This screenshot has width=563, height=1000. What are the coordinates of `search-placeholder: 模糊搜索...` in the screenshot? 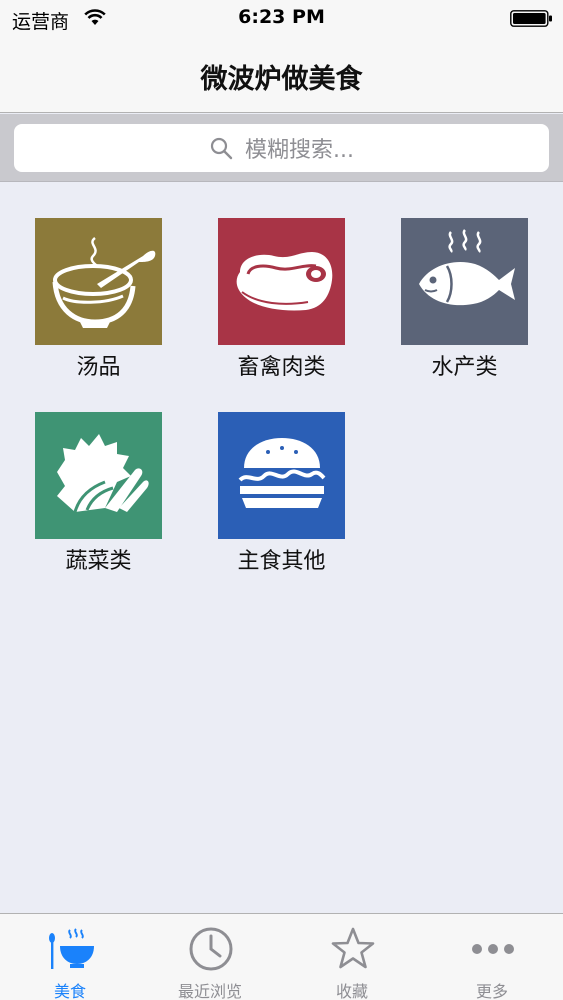 It's located at (299, 150).